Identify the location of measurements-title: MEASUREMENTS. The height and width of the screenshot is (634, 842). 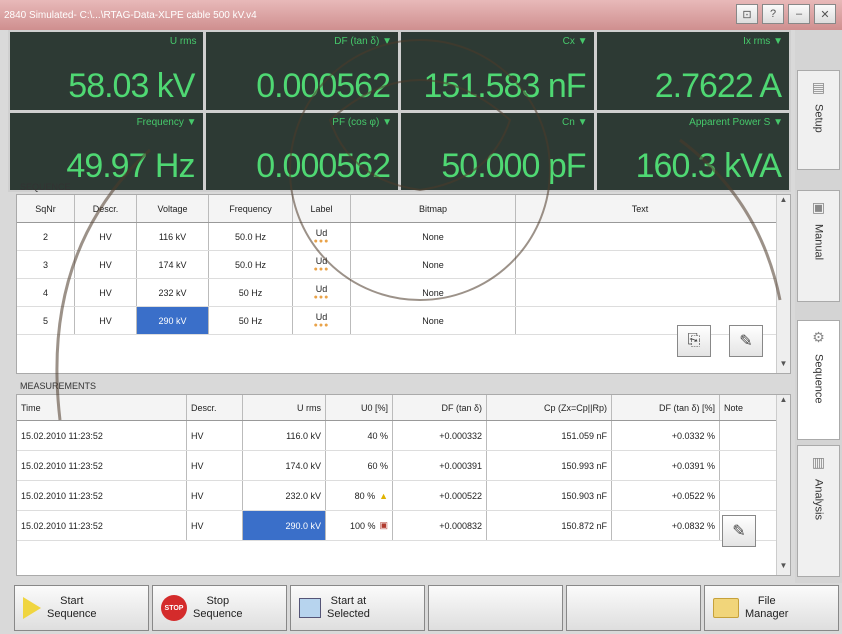
(58, 386).